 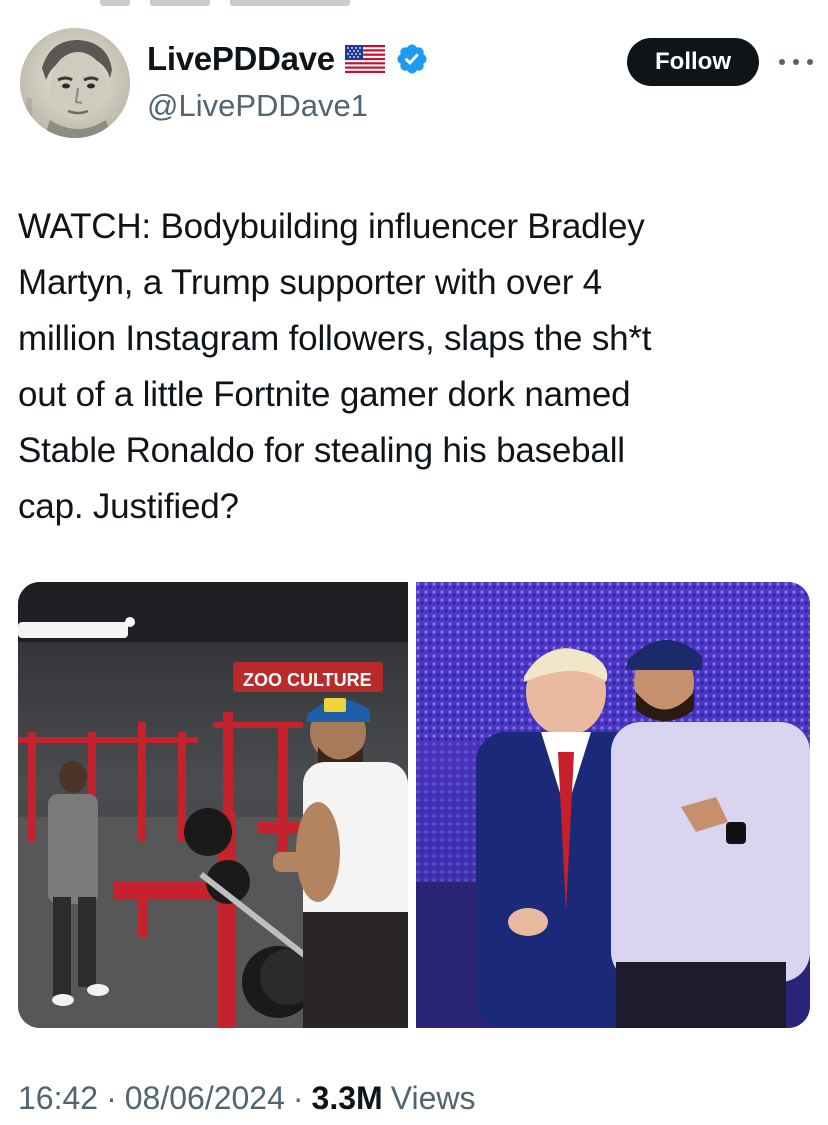 What do you see at coordinates (414, 84) in the screenshot?
I see `tweet-header: LivePDDave @LivePDDave1 Follow` at bounding box center [414, 84].